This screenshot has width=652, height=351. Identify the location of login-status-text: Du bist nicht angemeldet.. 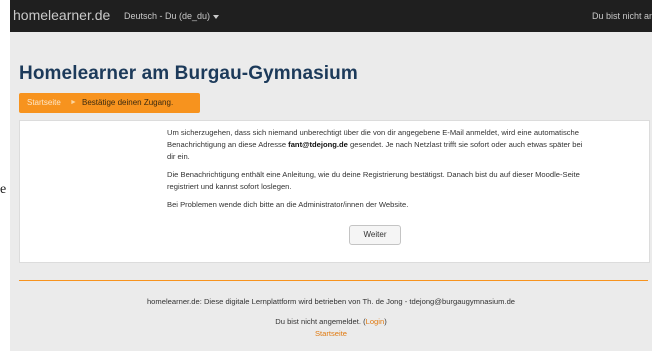
(622, 16).